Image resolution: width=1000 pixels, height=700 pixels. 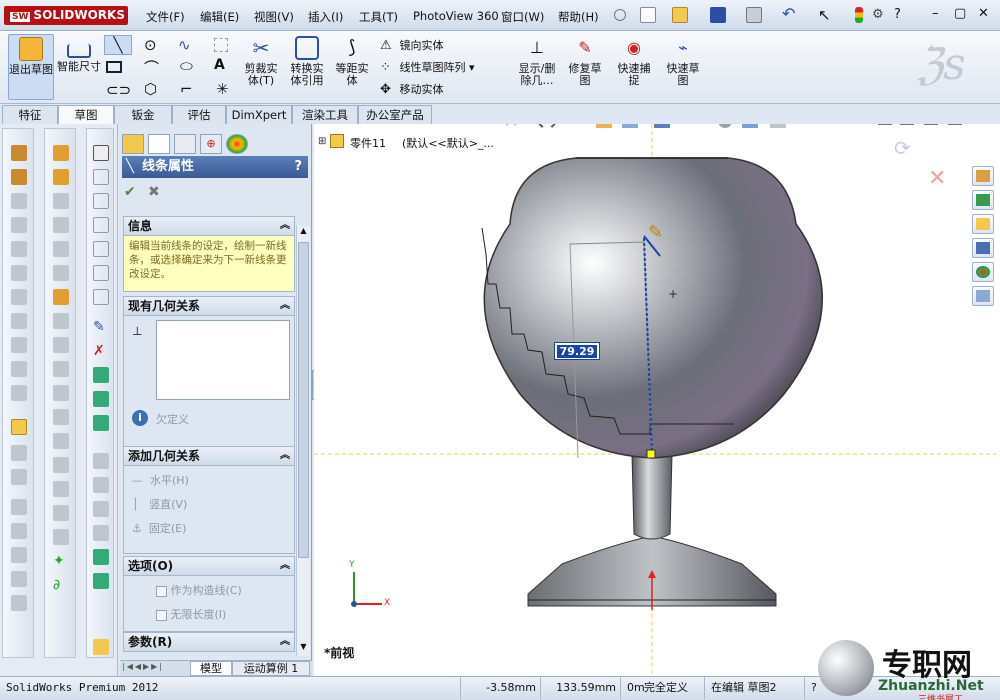 What do you see at coordinates (522, 17) in the screenshot?
I see `menu-window: 窗口(W)` at bounding box center [522, 17].